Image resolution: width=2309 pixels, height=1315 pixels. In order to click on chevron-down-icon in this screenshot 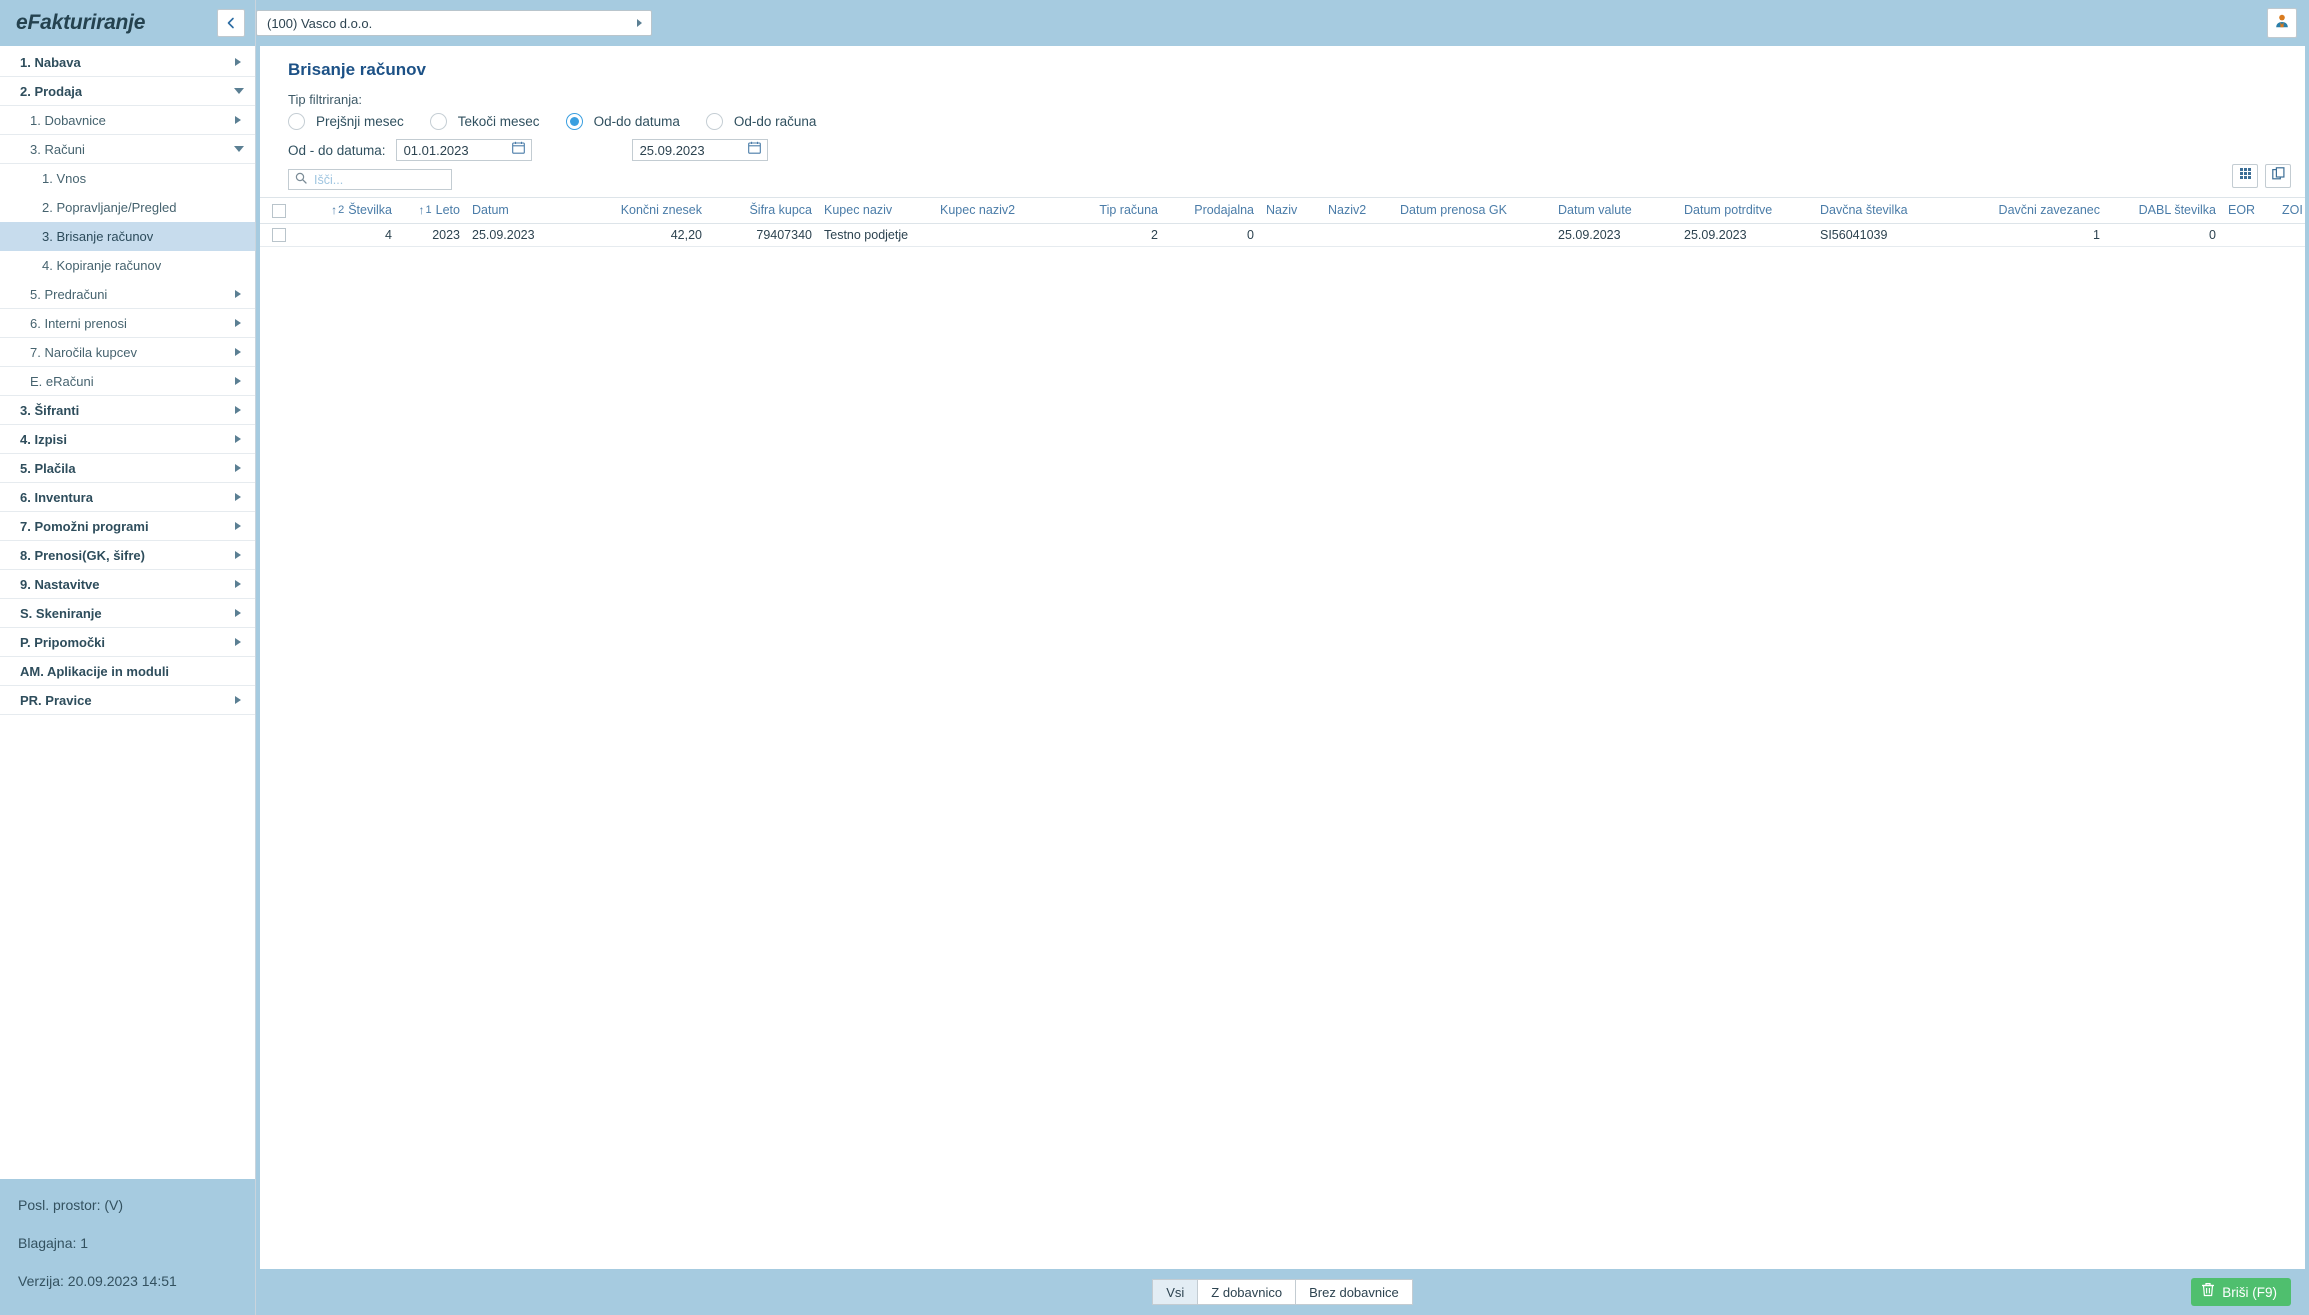, I will do `click(239, 91)`.